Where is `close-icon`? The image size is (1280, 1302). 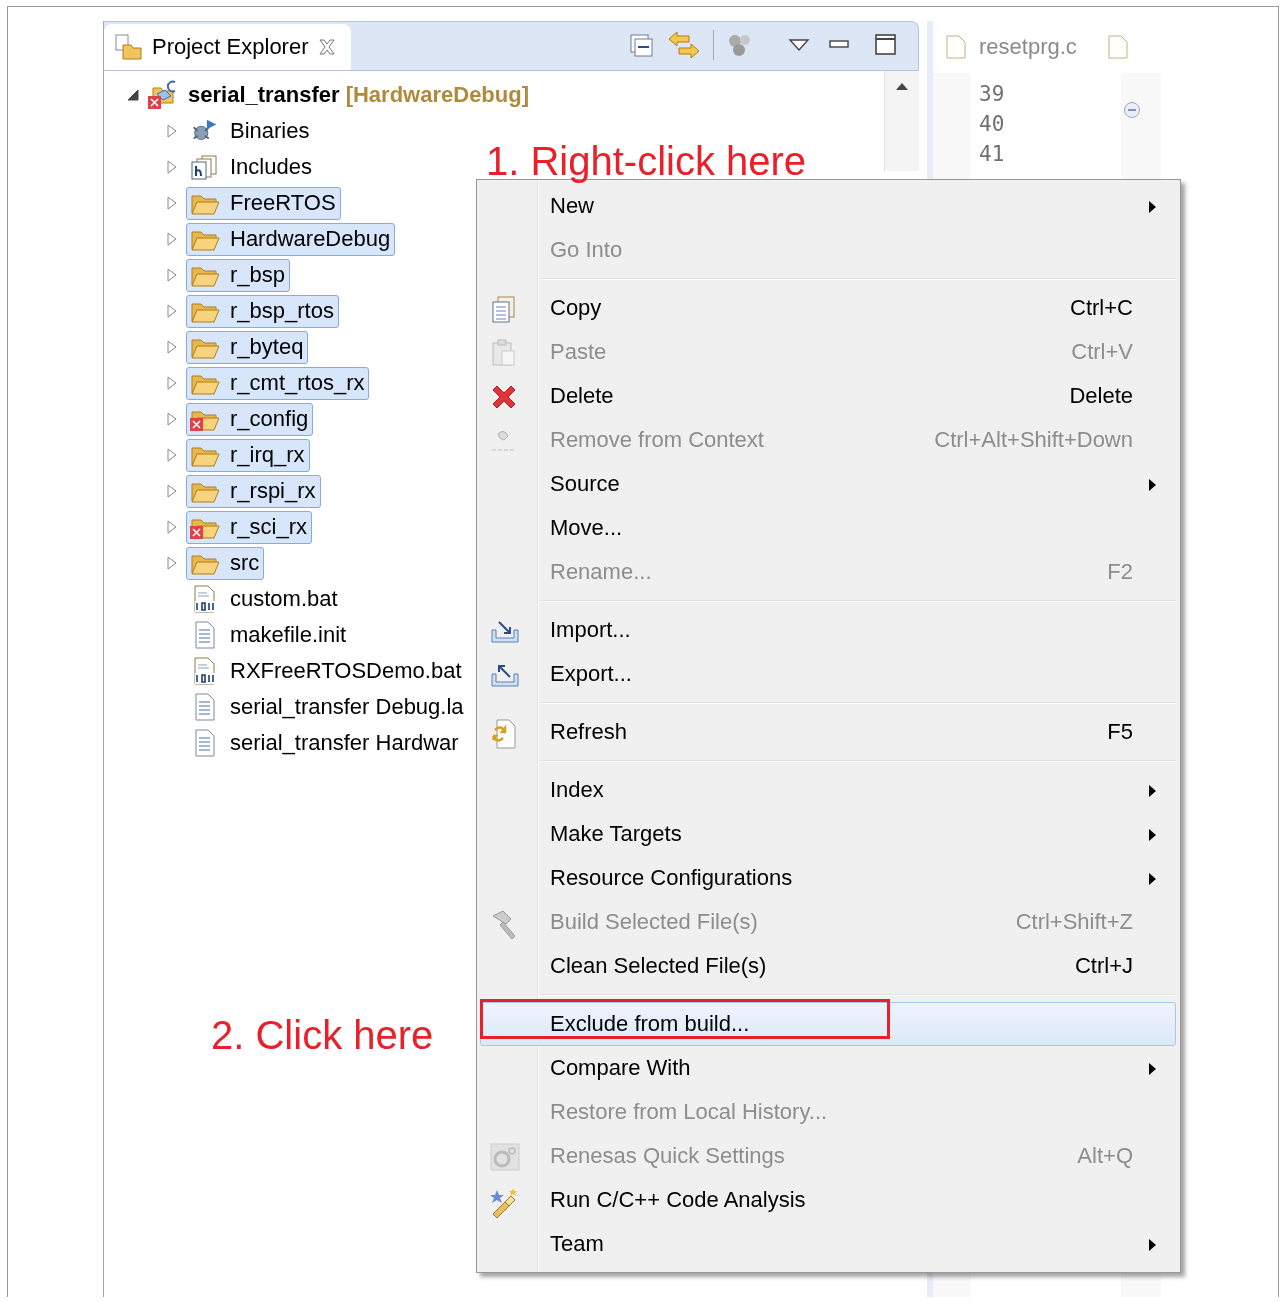 close-icon is located at coordinates (326, 47).